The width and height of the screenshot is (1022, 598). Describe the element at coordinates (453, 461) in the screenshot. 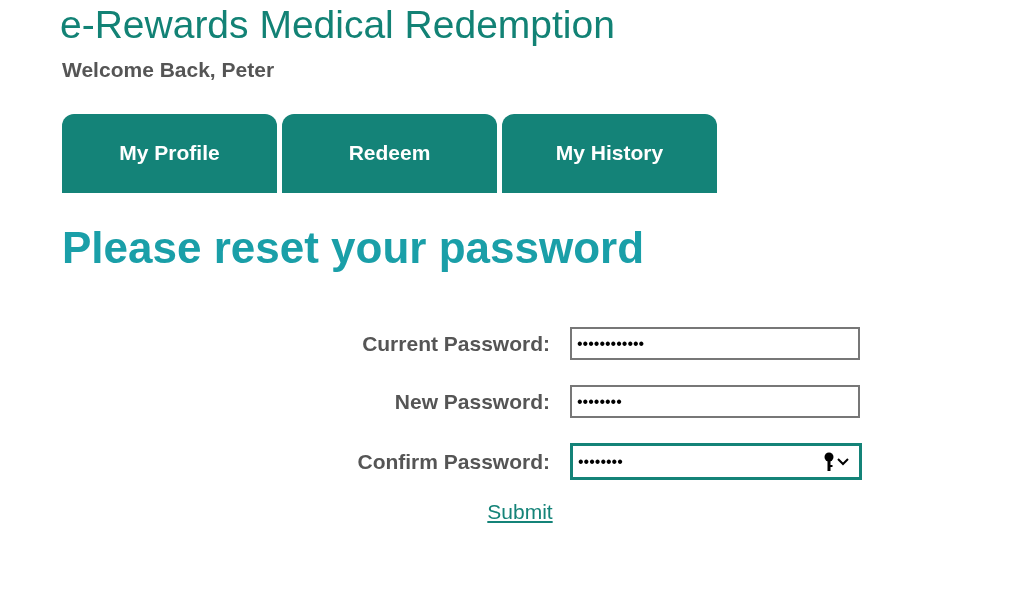

I see `field-label: Confirm Password:` at that location.